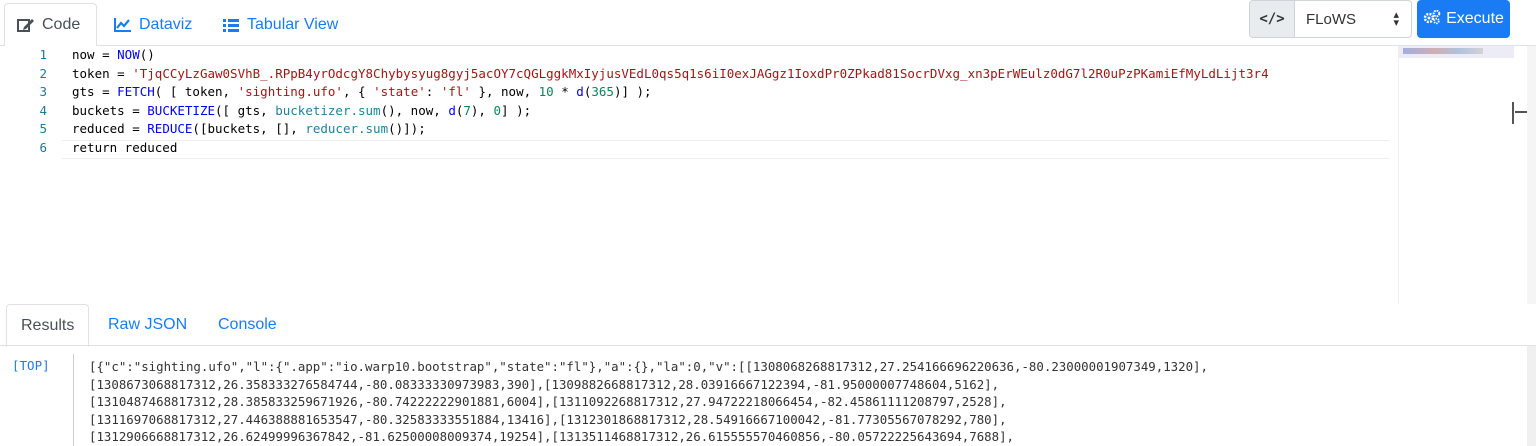  What do you see at coordinates (43, 73) in the screenshot?
I see `line-number: 2` at bounding box center [43, 73].